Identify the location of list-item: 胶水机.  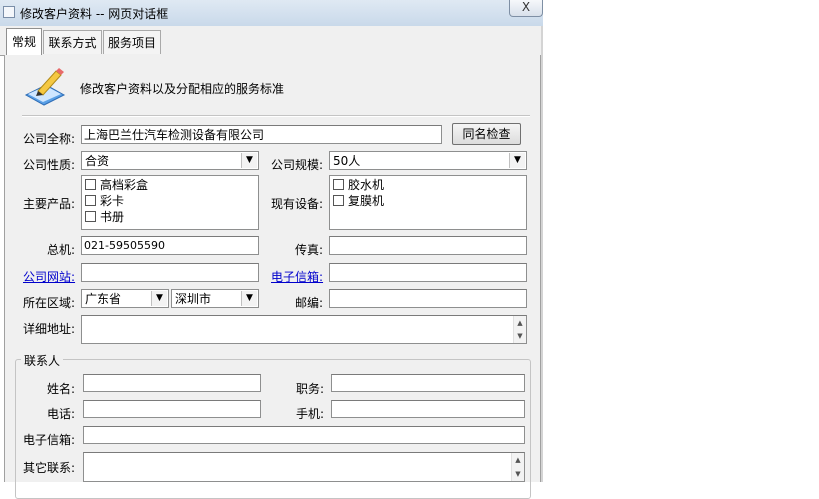
(428, 185).